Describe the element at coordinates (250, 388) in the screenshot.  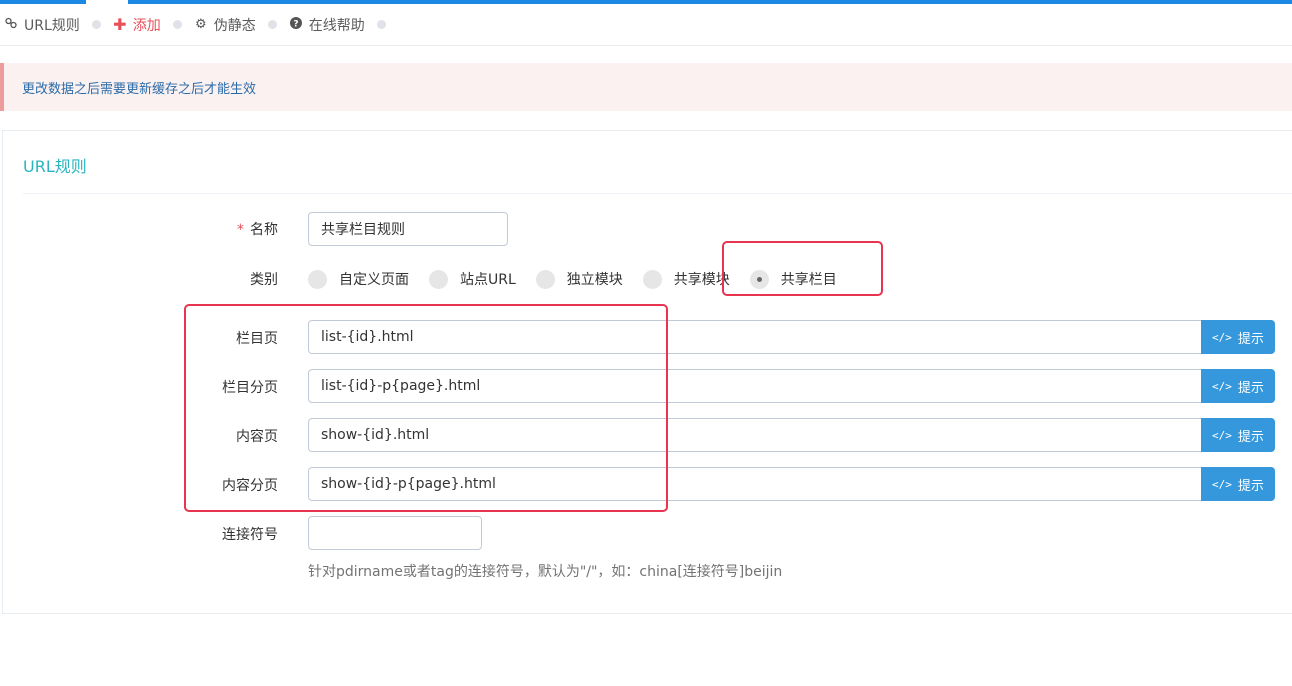
I see `column-pagination-label: 栏目分页` at that location.